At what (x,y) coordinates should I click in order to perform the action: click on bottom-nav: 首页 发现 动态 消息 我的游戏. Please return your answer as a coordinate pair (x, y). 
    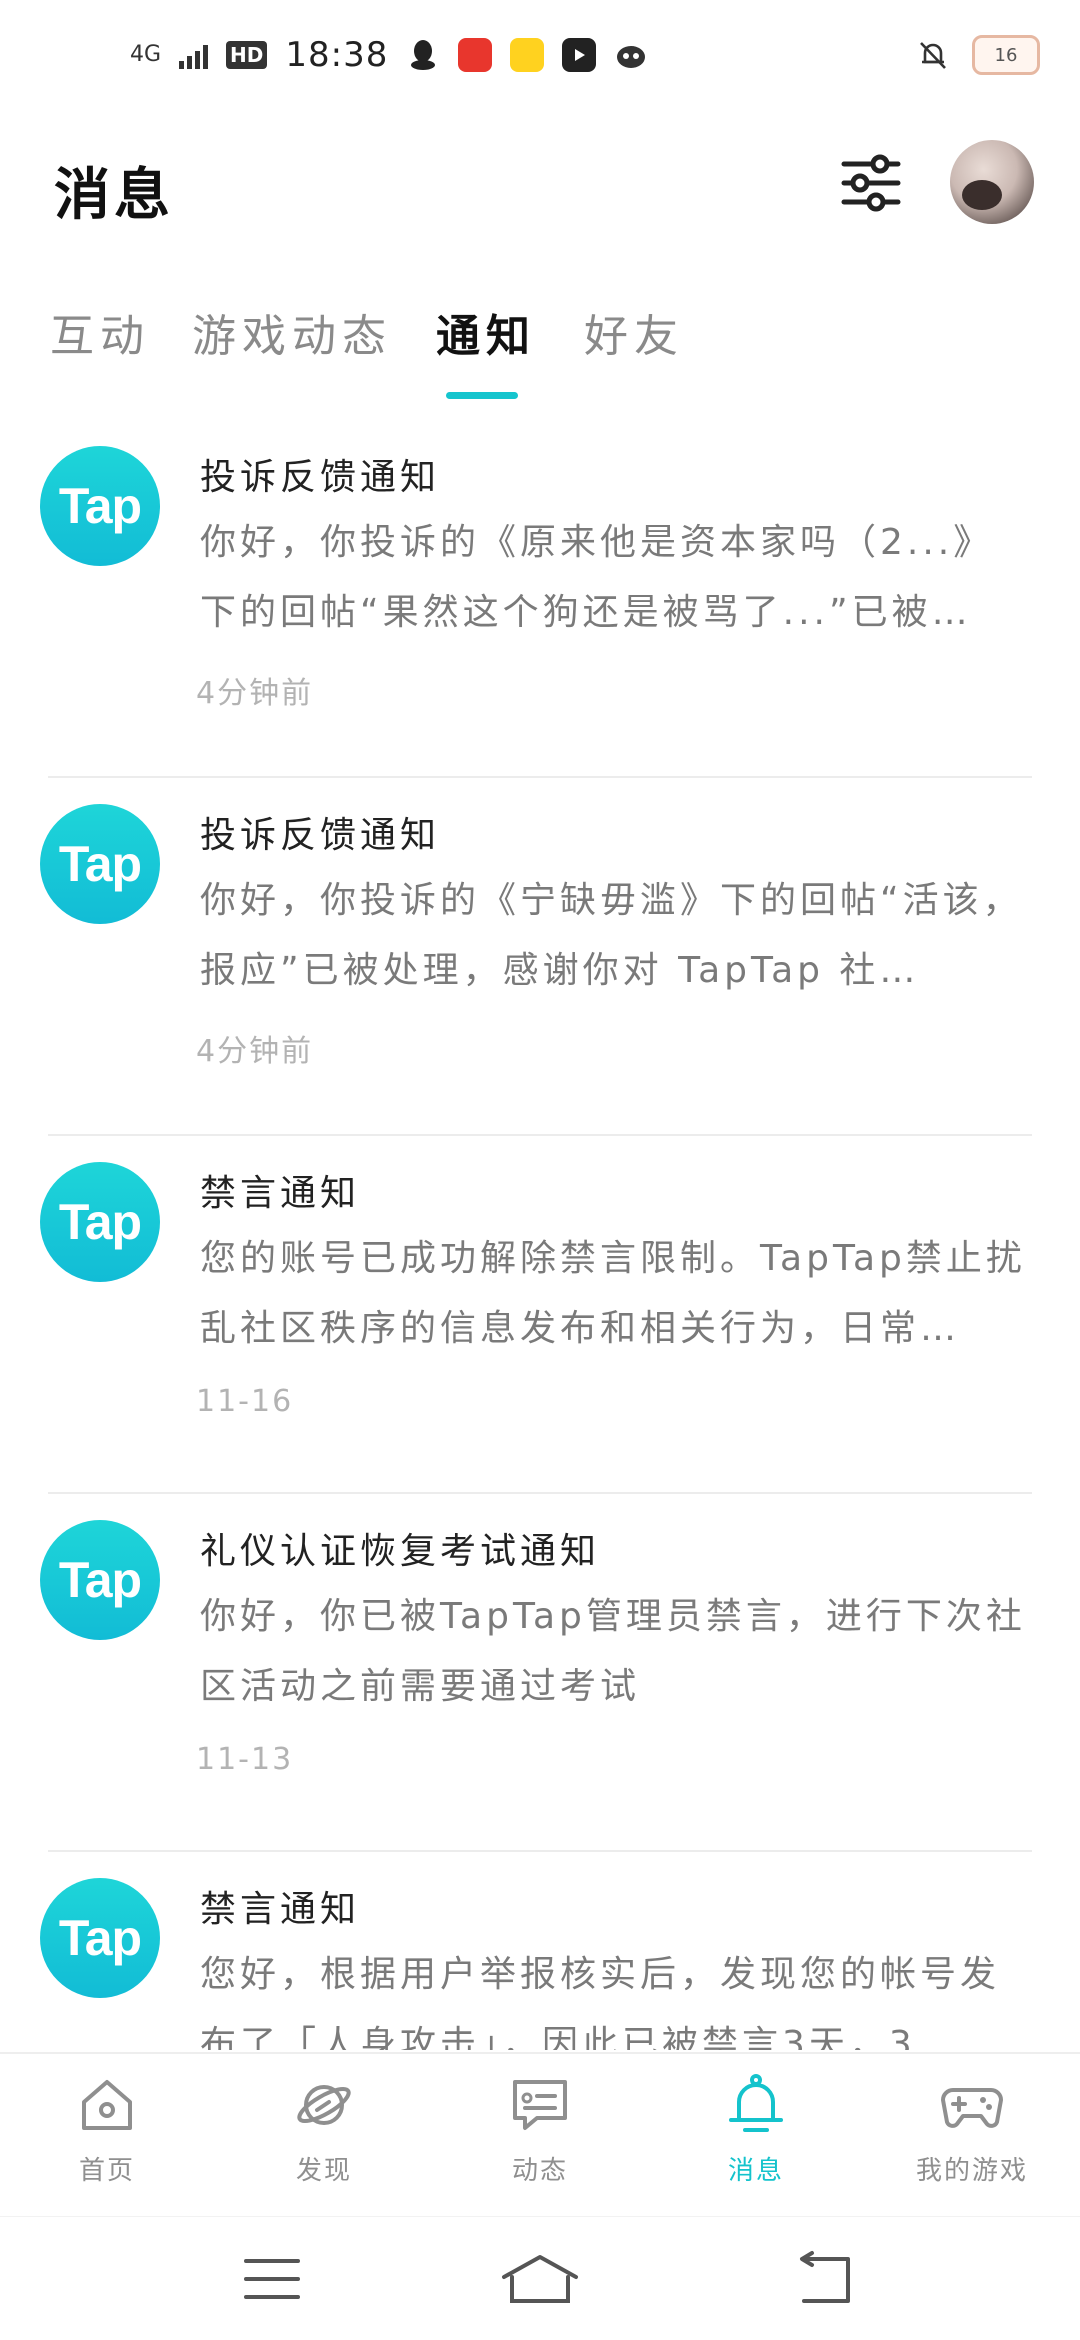
    Looking at the image, I should click on (540, 2133).